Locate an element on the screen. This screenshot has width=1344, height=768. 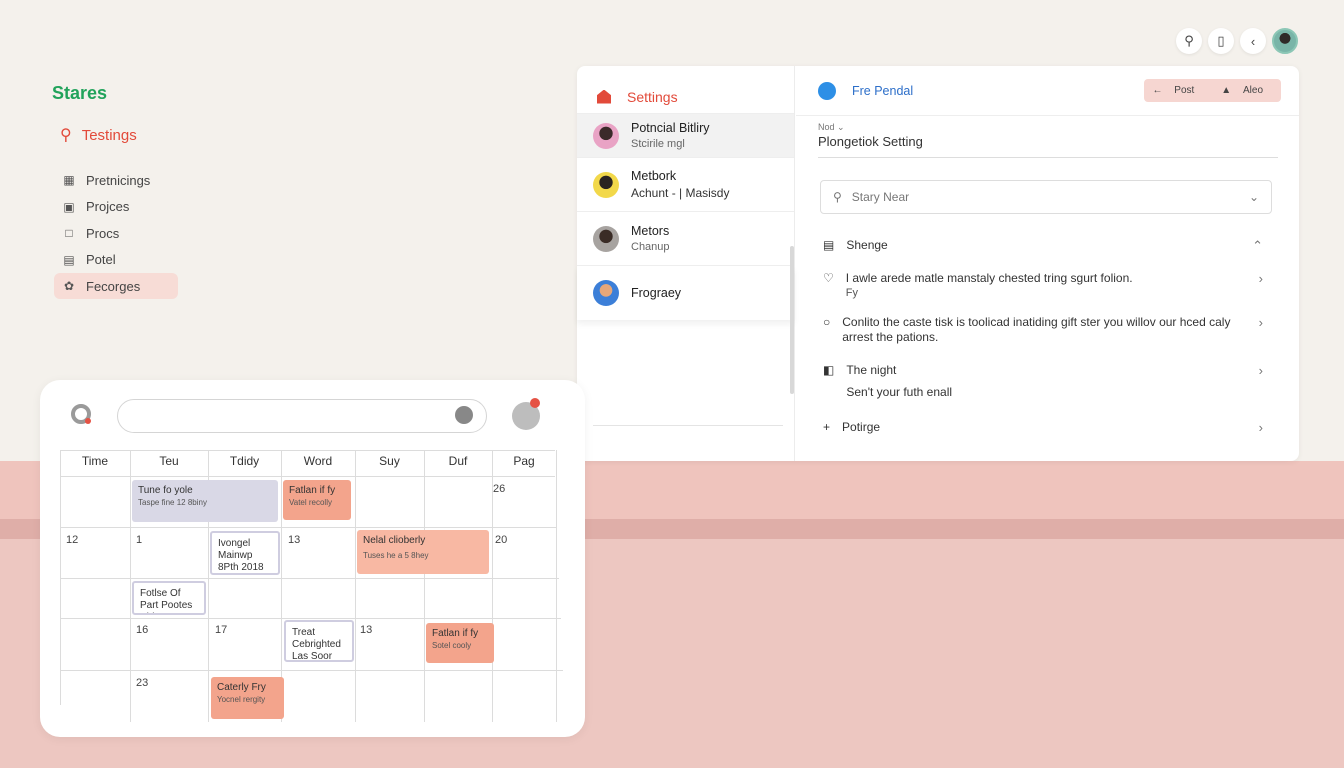
mic-icon is located at coordinates (464, 415).